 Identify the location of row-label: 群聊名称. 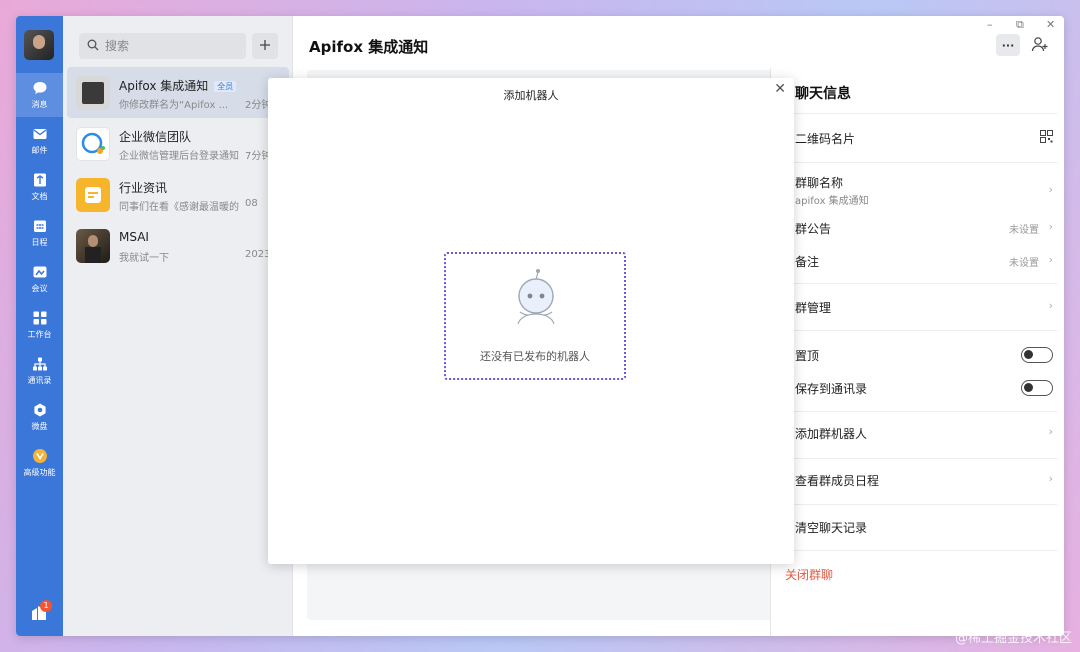
(819, 183).